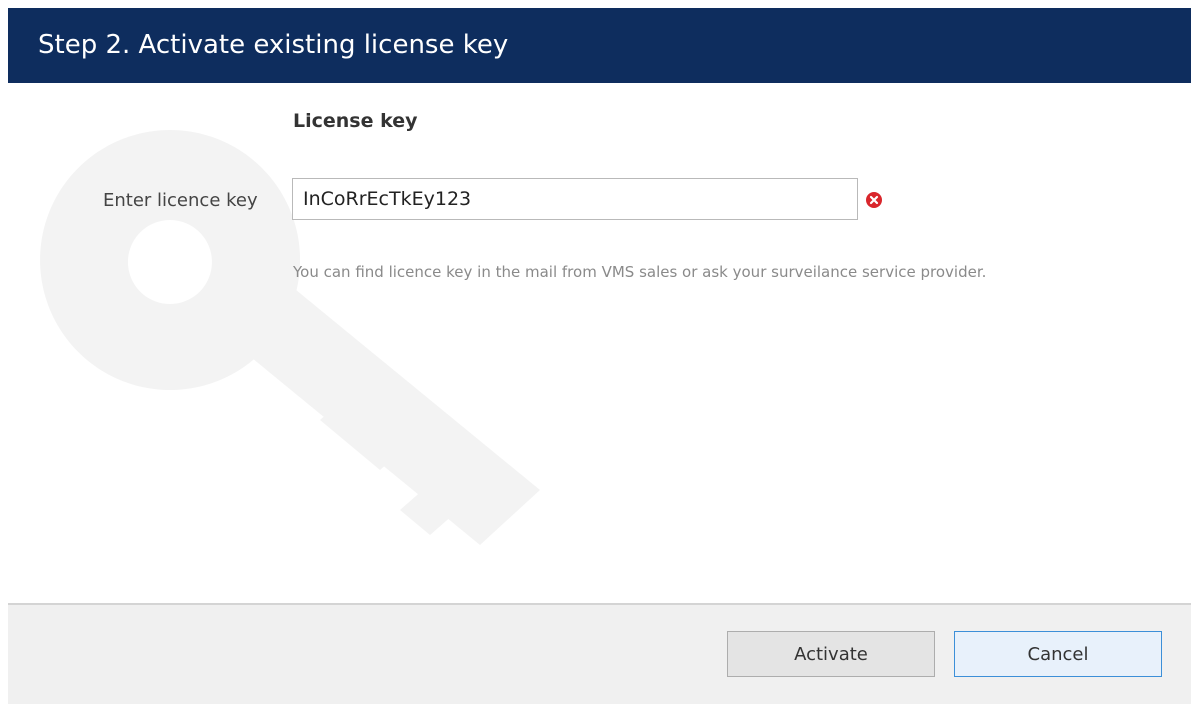 The width and height of the screenshot is (1191, 704). Describe the element at coordinates (1058, 654) in the screenshot. I see `cancel-button: Cancel` at that location.